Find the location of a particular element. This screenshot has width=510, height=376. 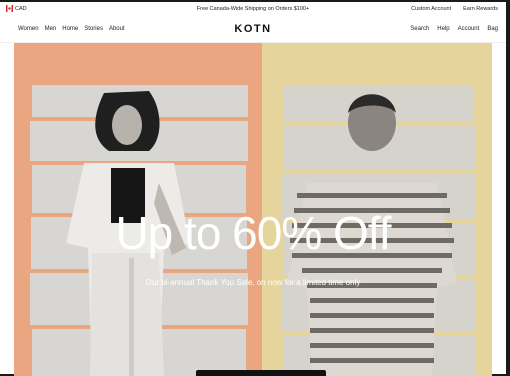

nav-item-search: Search is located at coordinates (419, 29).